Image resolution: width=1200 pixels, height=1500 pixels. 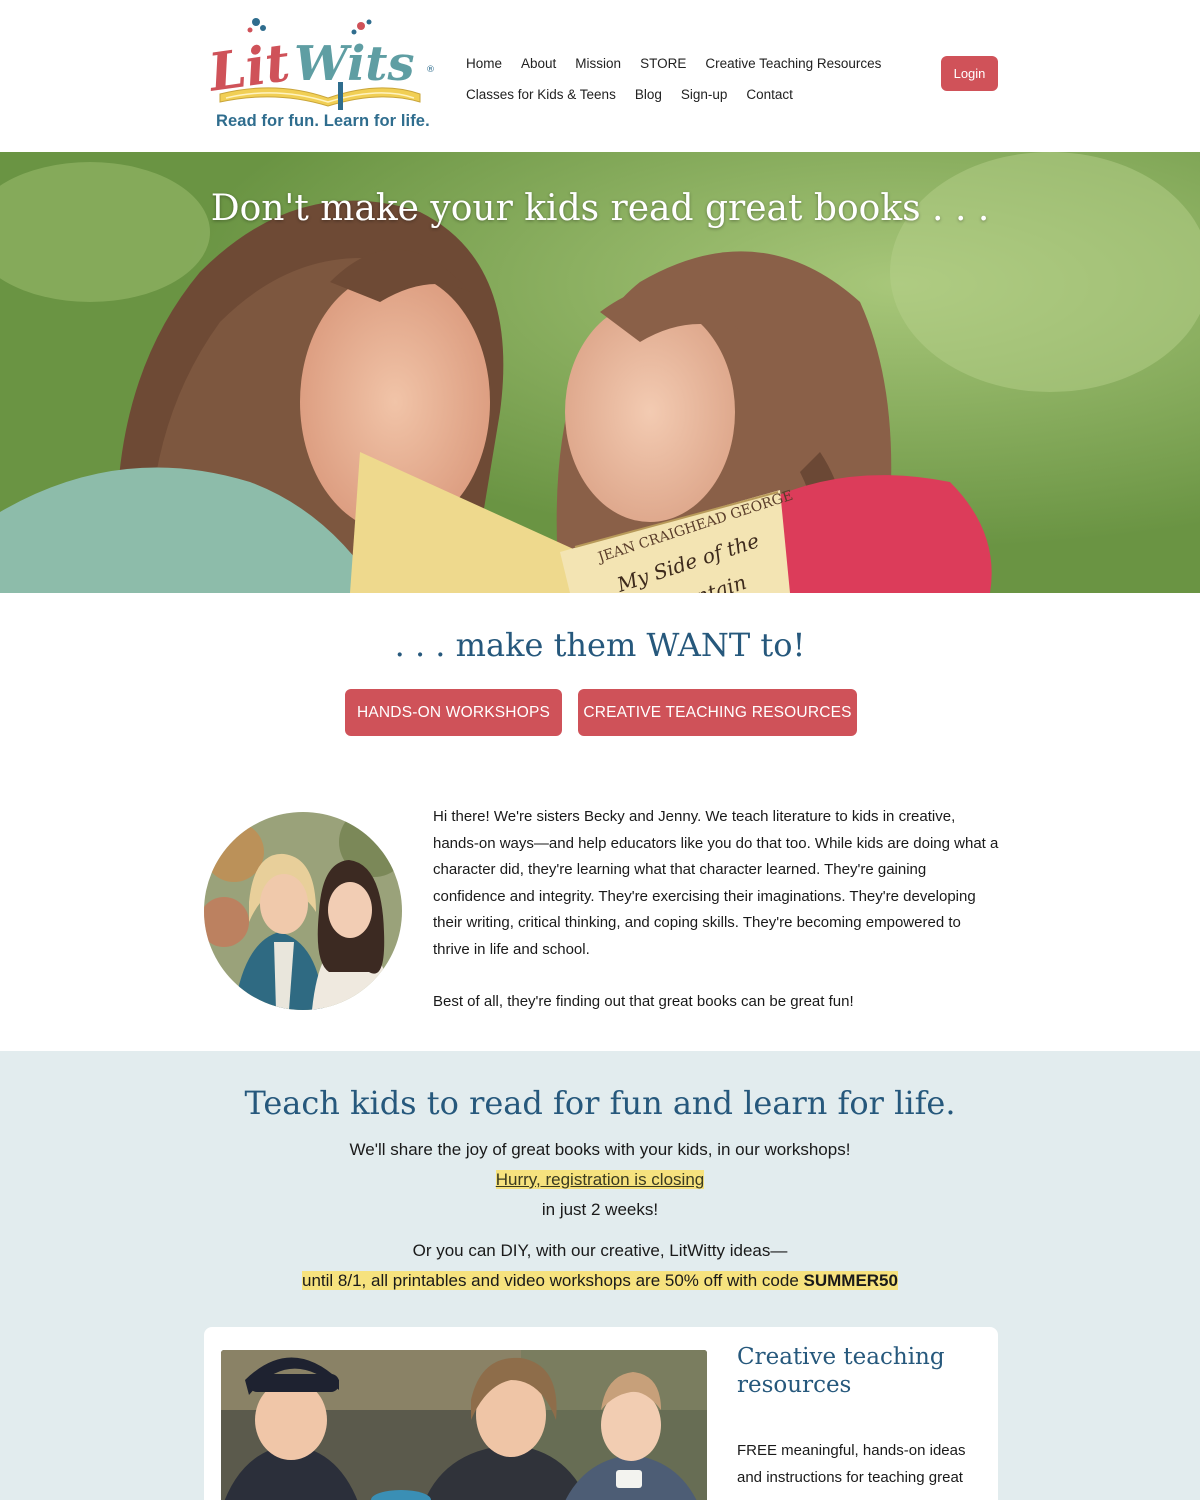 What do you see at coordinates (969, 73) in the screenshot?
I see `login-button: Login` at bounding box center [969, 73].